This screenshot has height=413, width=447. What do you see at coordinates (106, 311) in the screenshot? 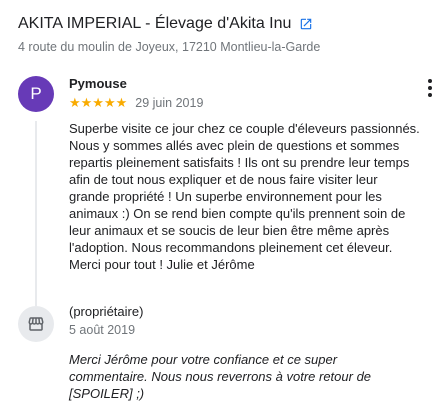
I see `owner-label: (propriétaire)` at bounding box center [106, 311].